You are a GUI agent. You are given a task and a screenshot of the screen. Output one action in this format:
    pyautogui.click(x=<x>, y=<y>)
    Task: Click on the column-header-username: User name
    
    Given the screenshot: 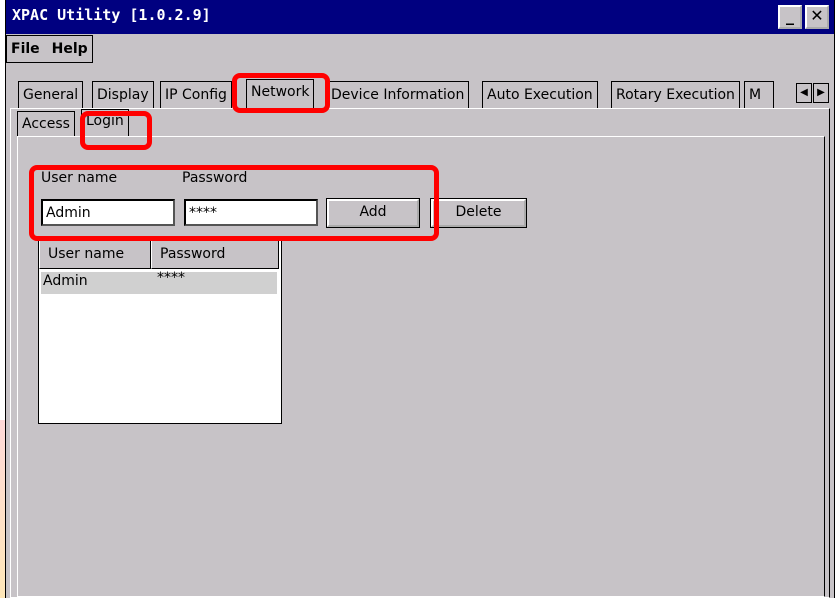 What is the action you would take?
    pyautogui.click(x=95, y=254)
    